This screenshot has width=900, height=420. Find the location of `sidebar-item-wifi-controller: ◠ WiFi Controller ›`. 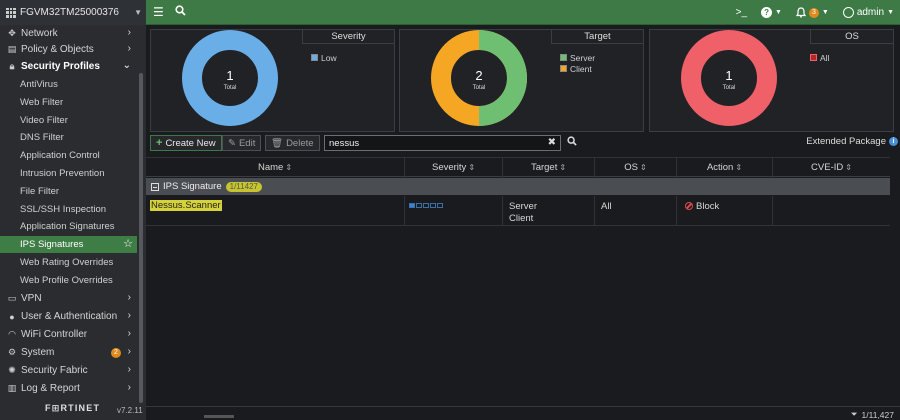

sidebar-item-wifi-controller: ◠ WiFi Controller › is located at coordinates (68, 334).